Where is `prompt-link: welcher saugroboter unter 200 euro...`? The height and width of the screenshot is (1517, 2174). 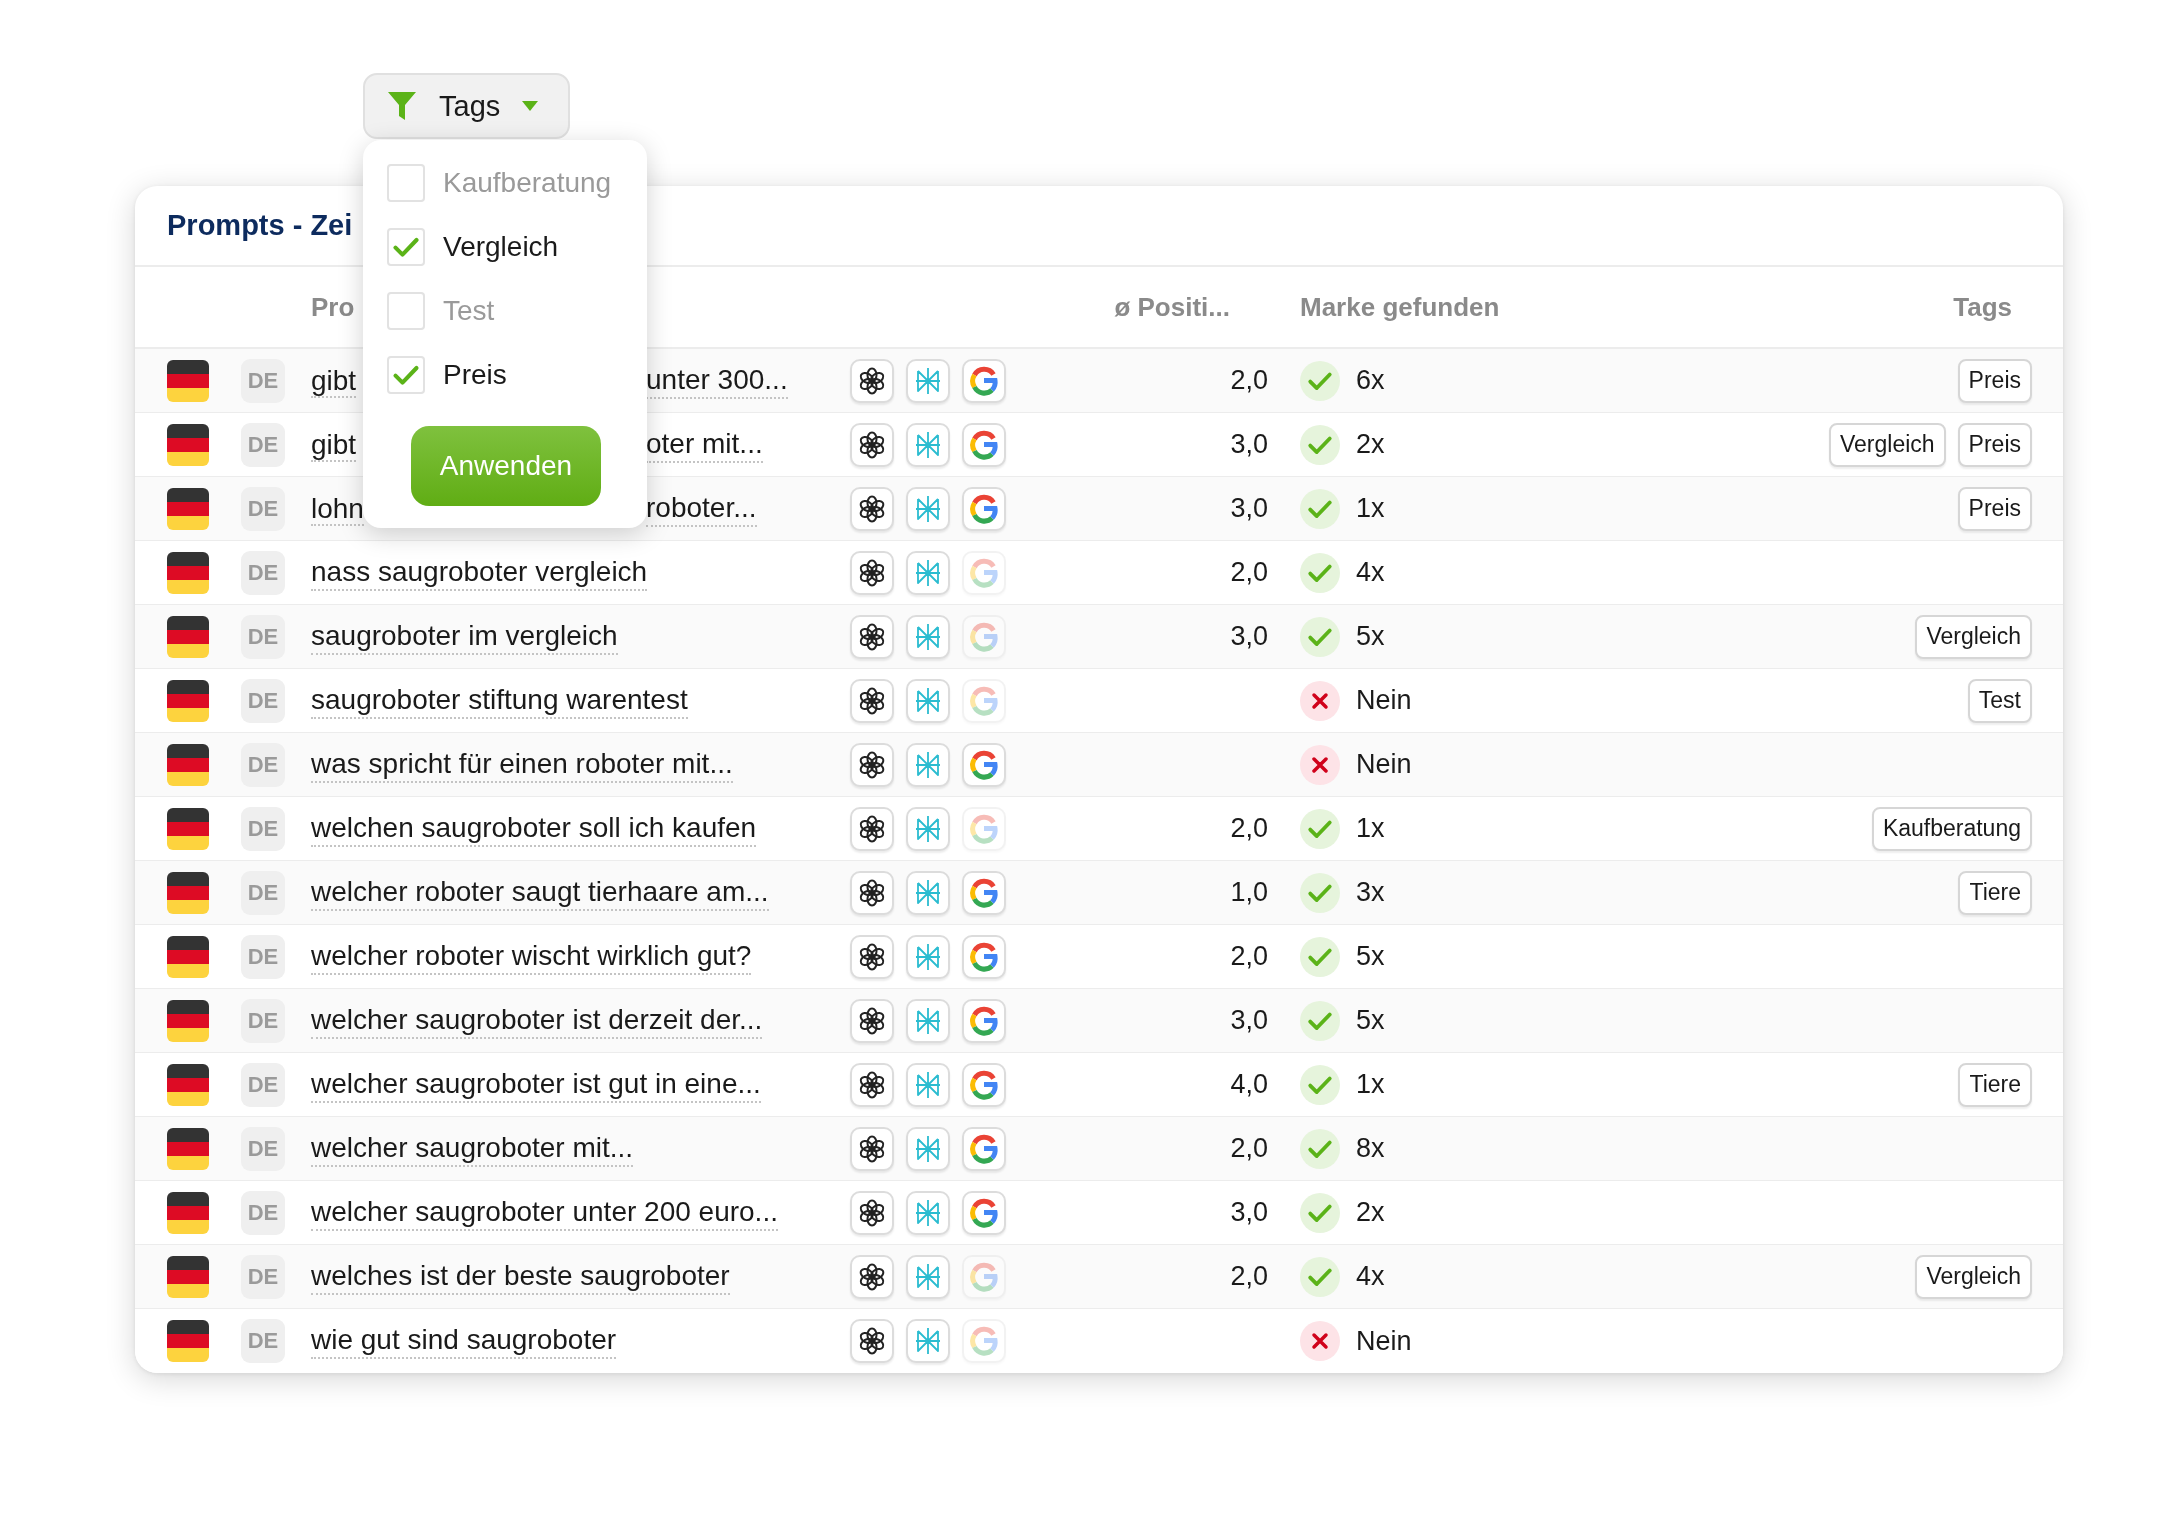 prompt-link: welcher saugroboter unter 200 euro... is located at coordinates (544, 1212).